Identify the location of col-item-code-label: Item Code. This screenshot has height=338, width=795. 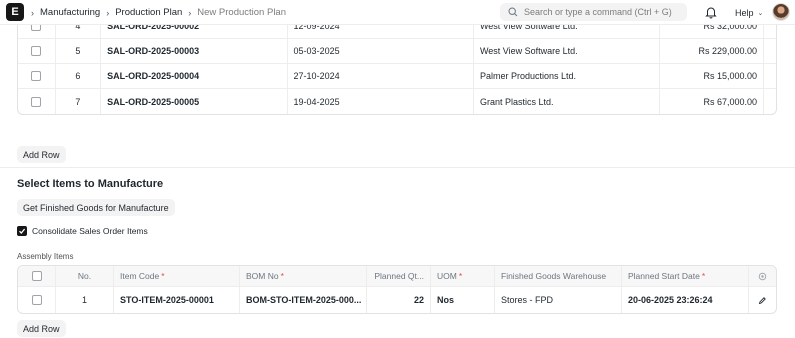
(140, 276).